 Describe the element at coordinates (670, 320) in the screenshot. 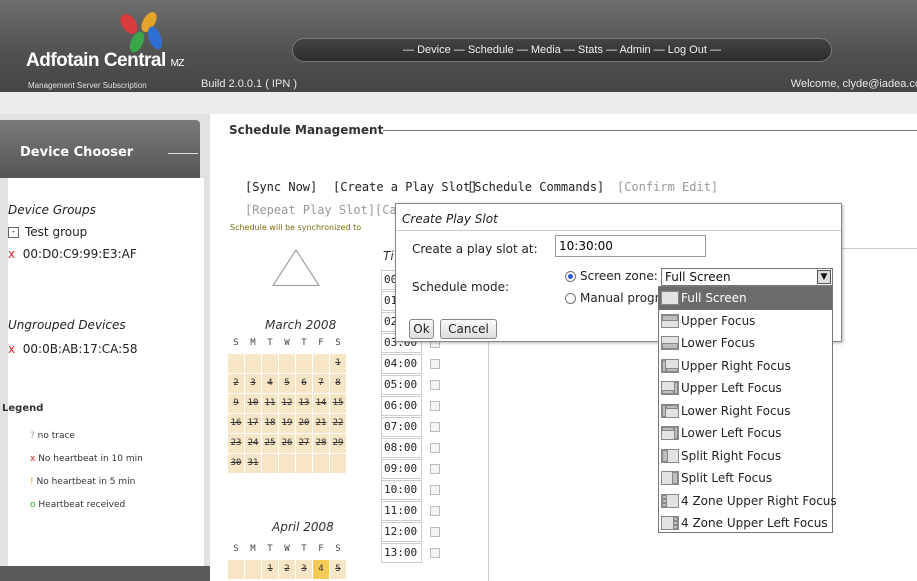

I see `zone-upper-icon` at that location.